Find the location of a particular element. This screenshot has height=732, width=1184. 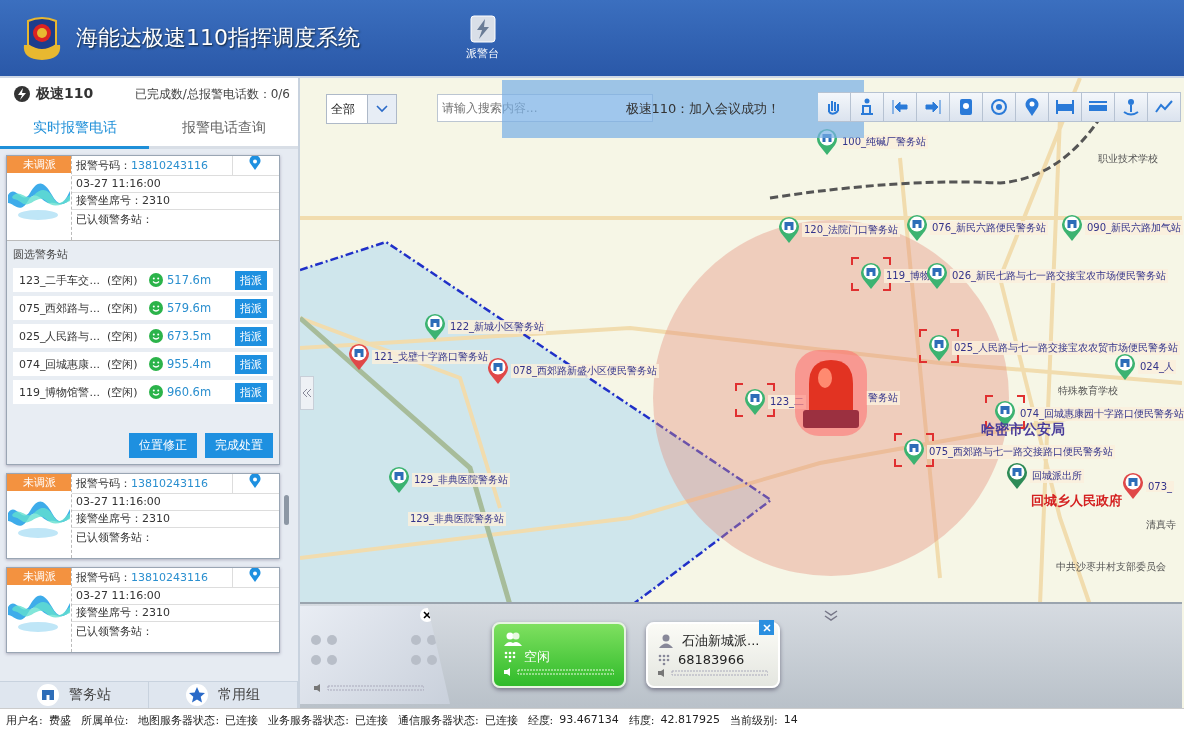

station-label: 076_新民六路便民警务站 is located at coordinates (989, 228).